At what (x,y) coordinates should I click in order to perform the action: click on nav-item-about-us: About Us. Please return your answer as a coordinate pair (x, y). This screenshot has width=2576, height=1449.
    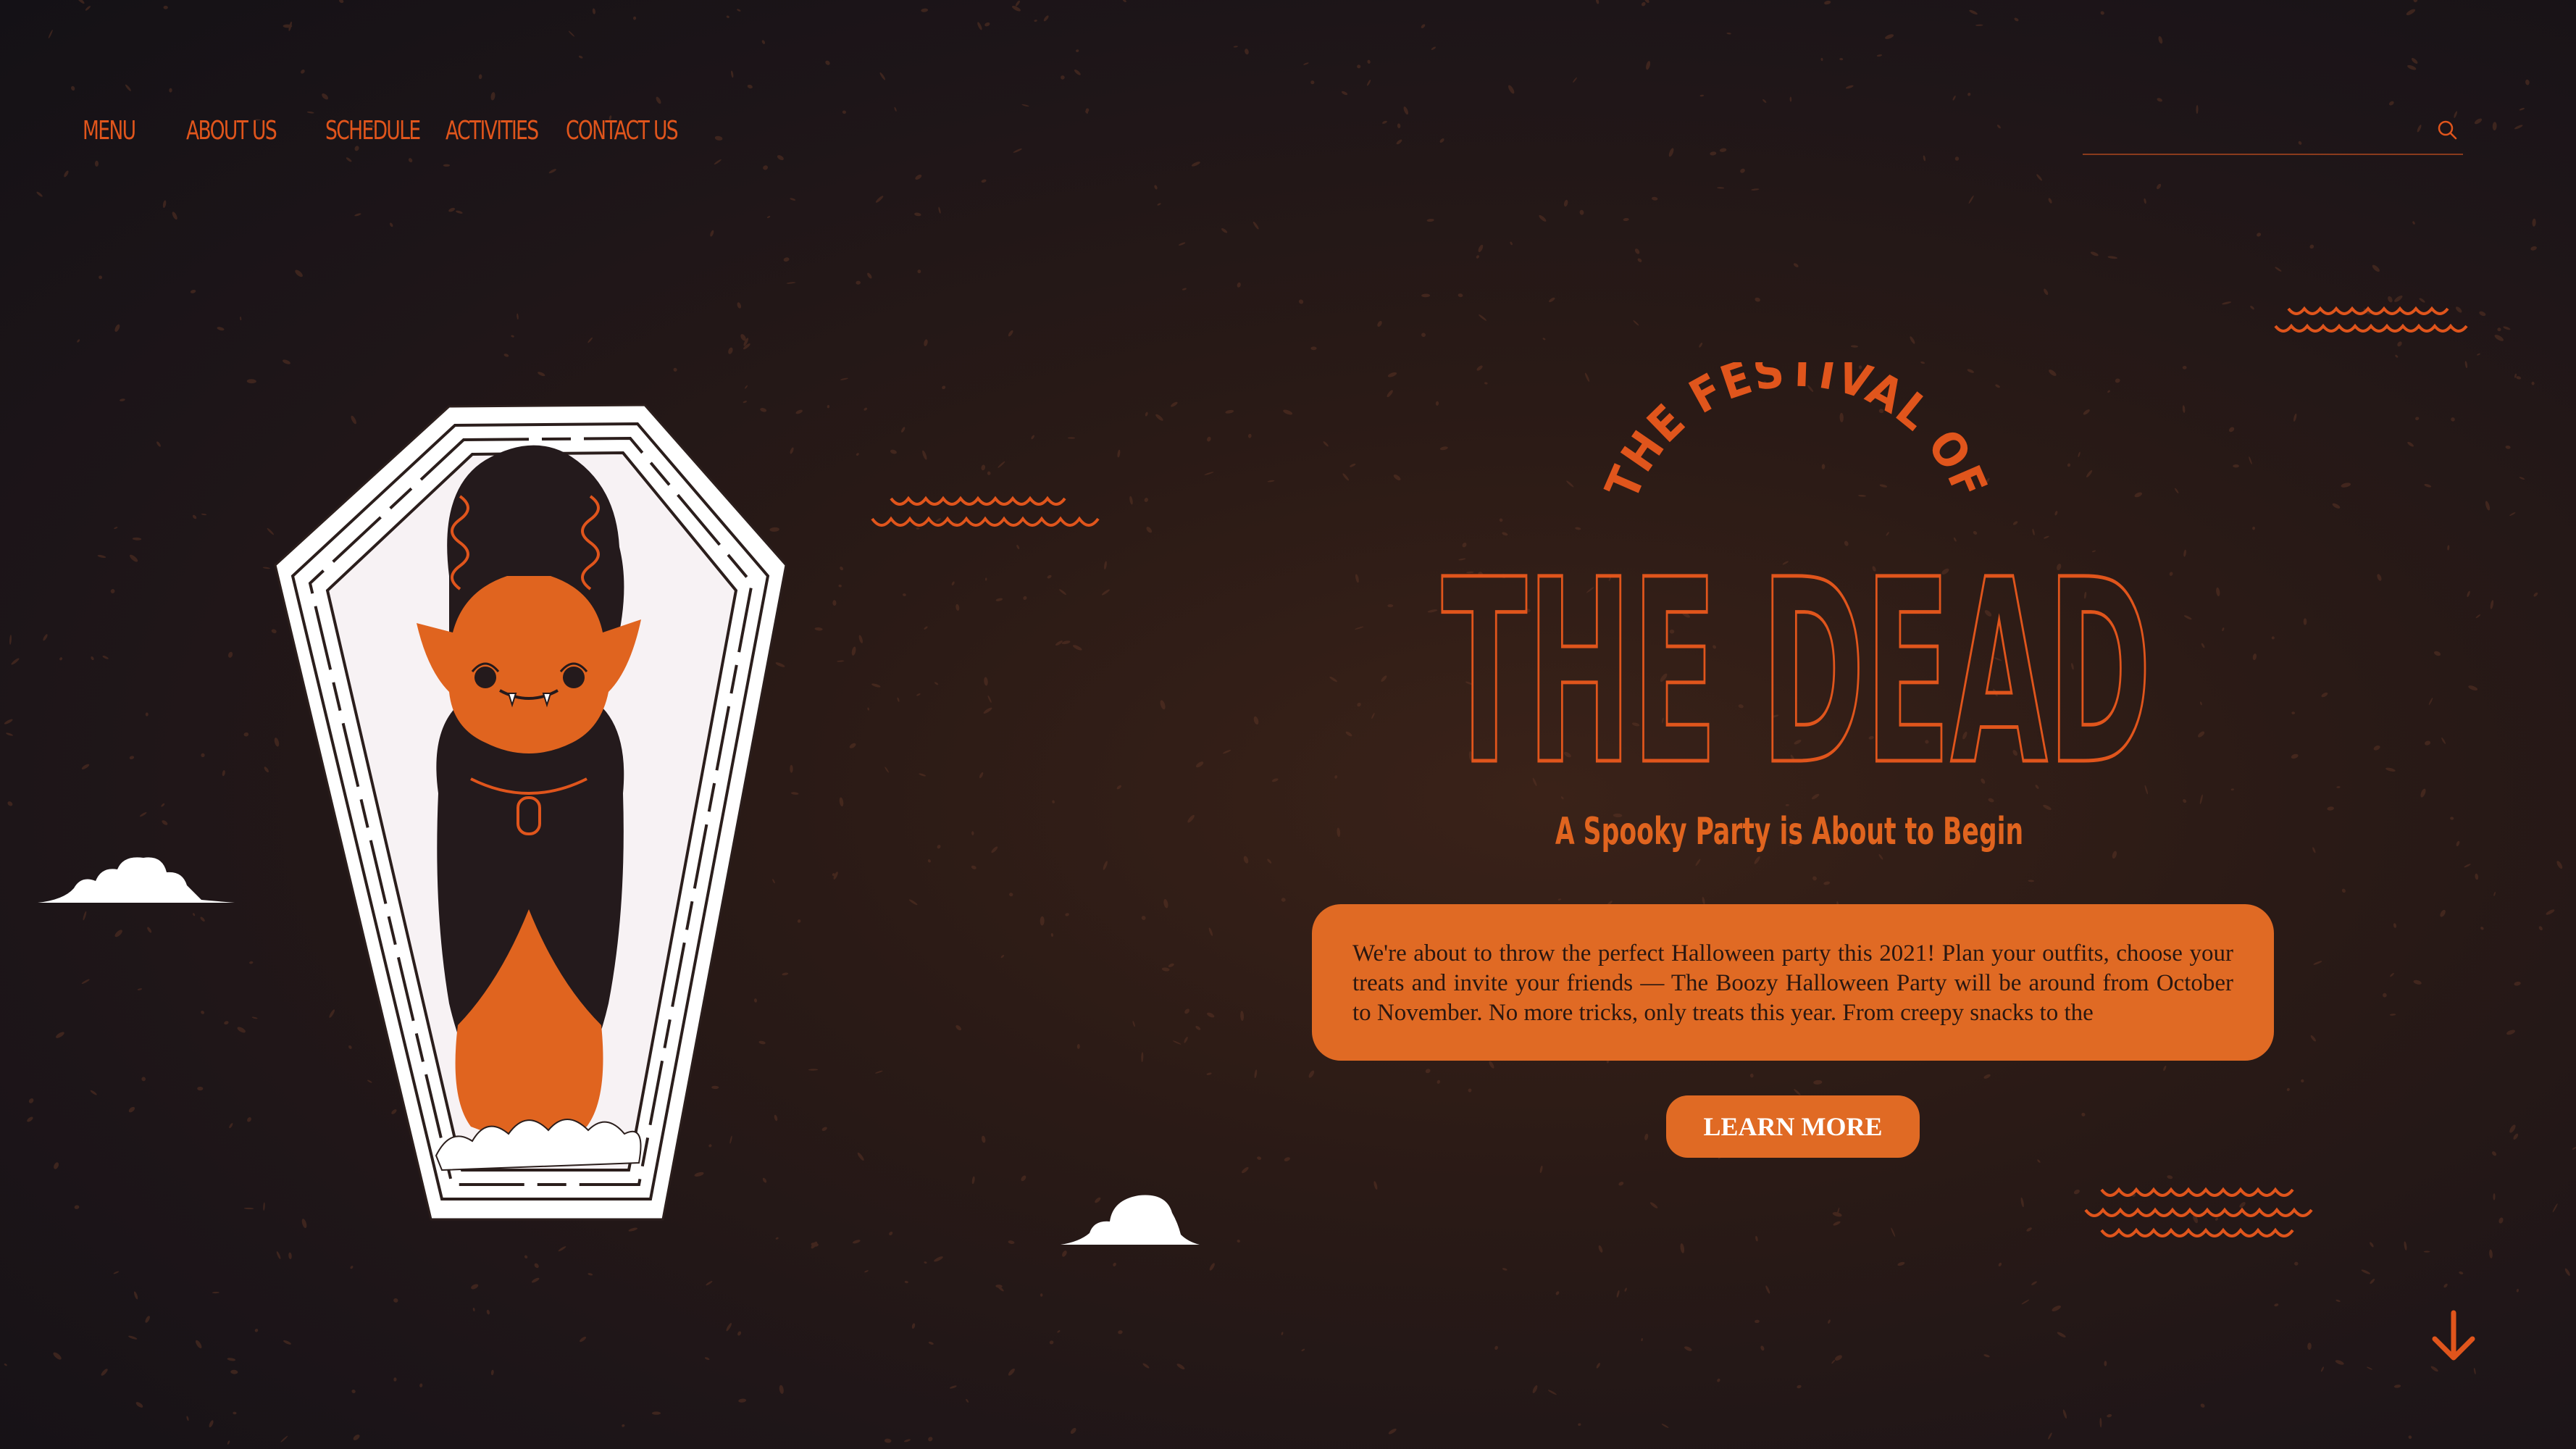
    Looking at the image, I should click on (231, 131).